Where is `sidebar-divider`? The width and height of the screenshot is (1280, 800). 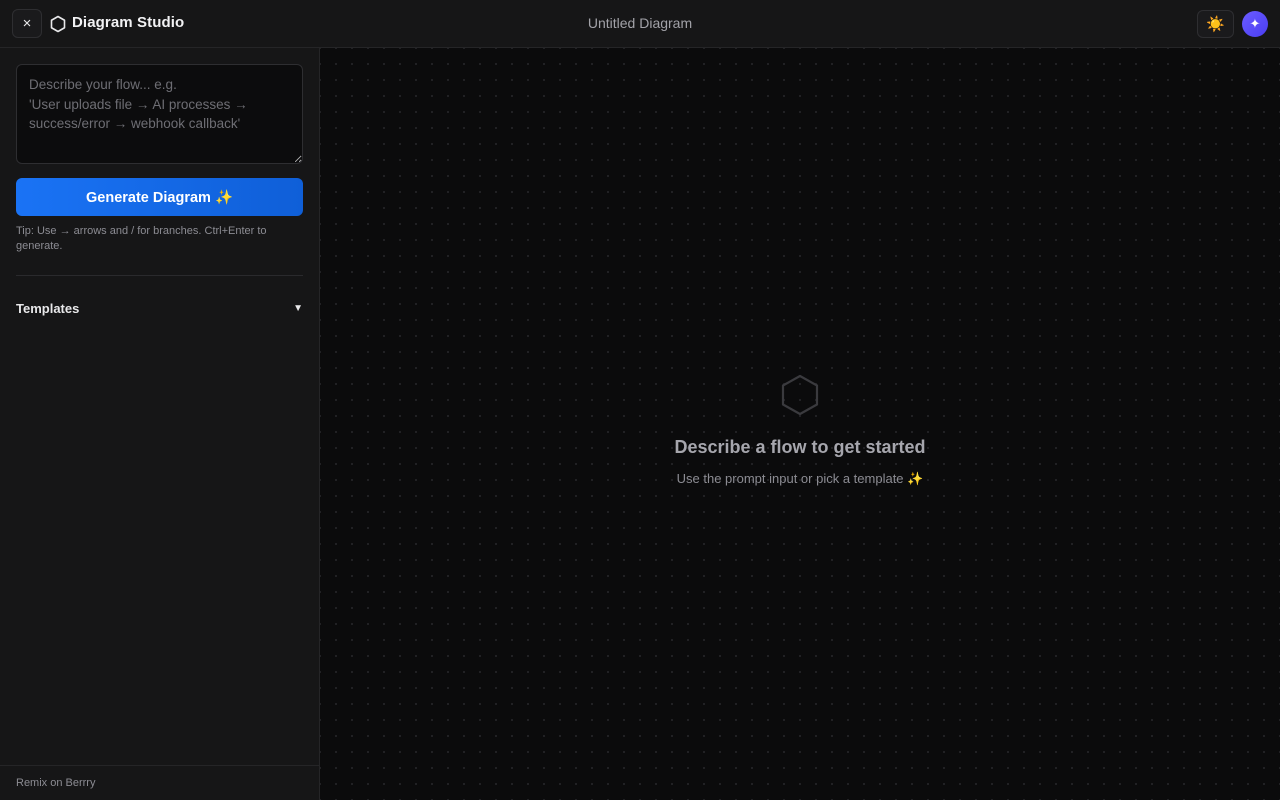 sidebar-divider is located at coordinates (159, 275).